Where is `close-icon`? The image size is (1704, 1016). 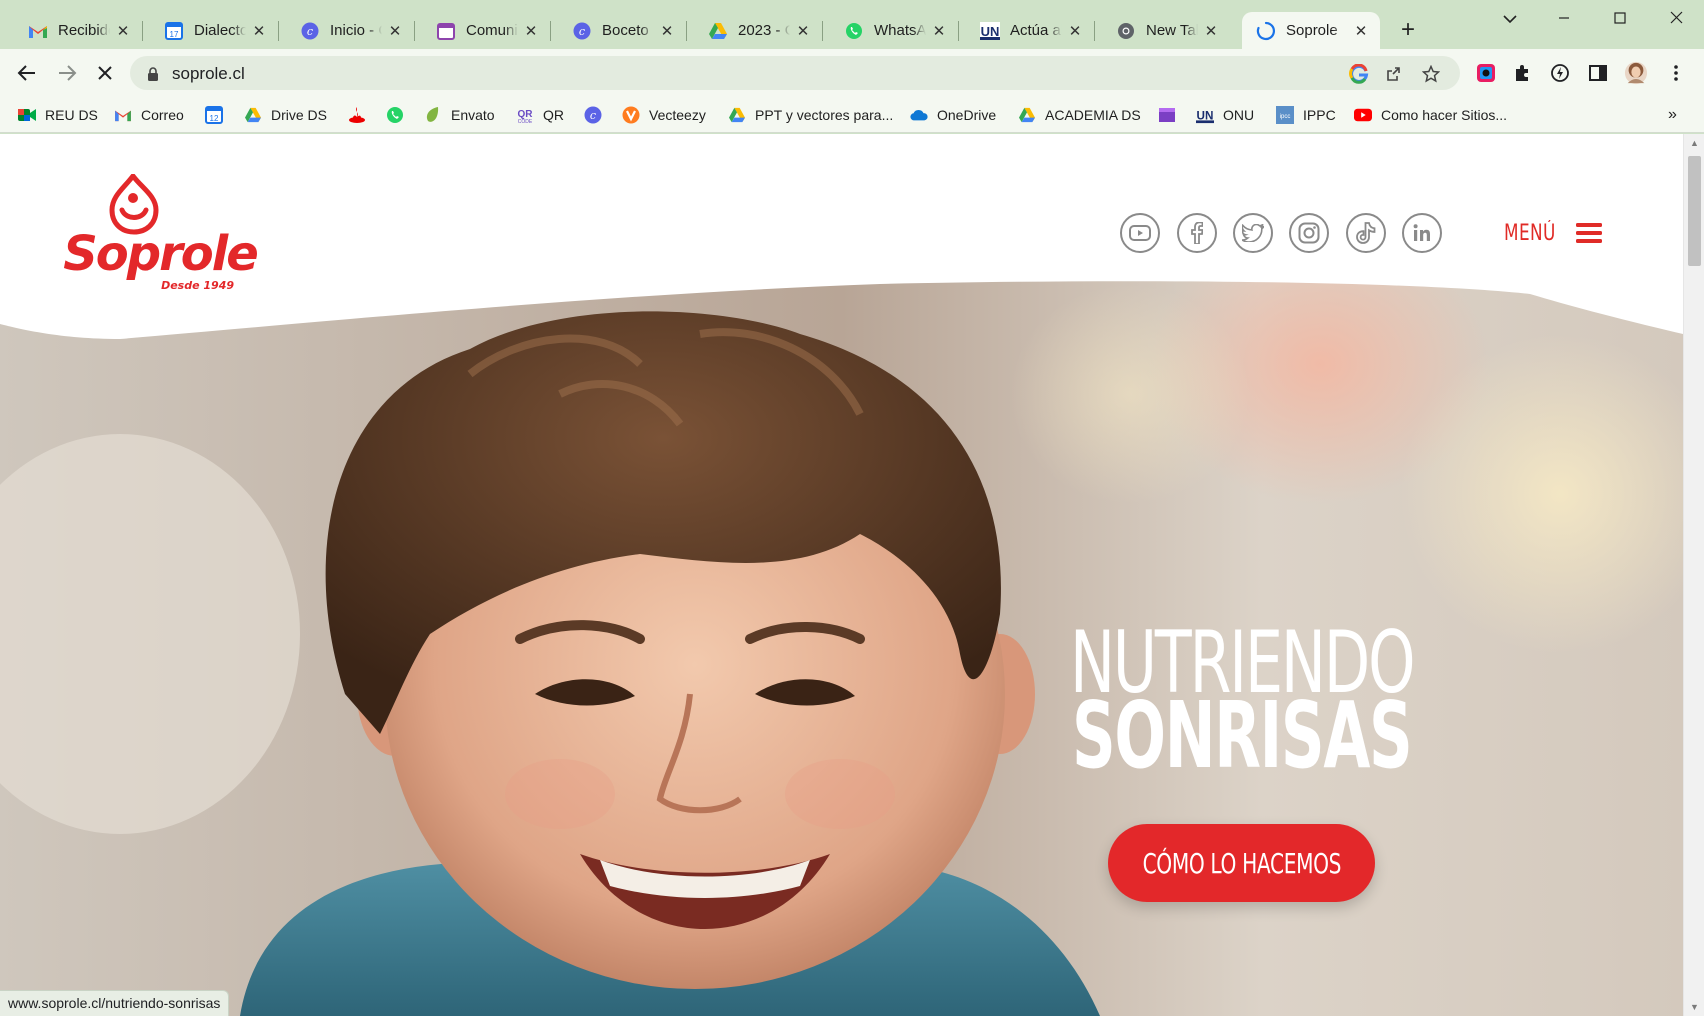
close-icon is located at coordinates (1676, 17).